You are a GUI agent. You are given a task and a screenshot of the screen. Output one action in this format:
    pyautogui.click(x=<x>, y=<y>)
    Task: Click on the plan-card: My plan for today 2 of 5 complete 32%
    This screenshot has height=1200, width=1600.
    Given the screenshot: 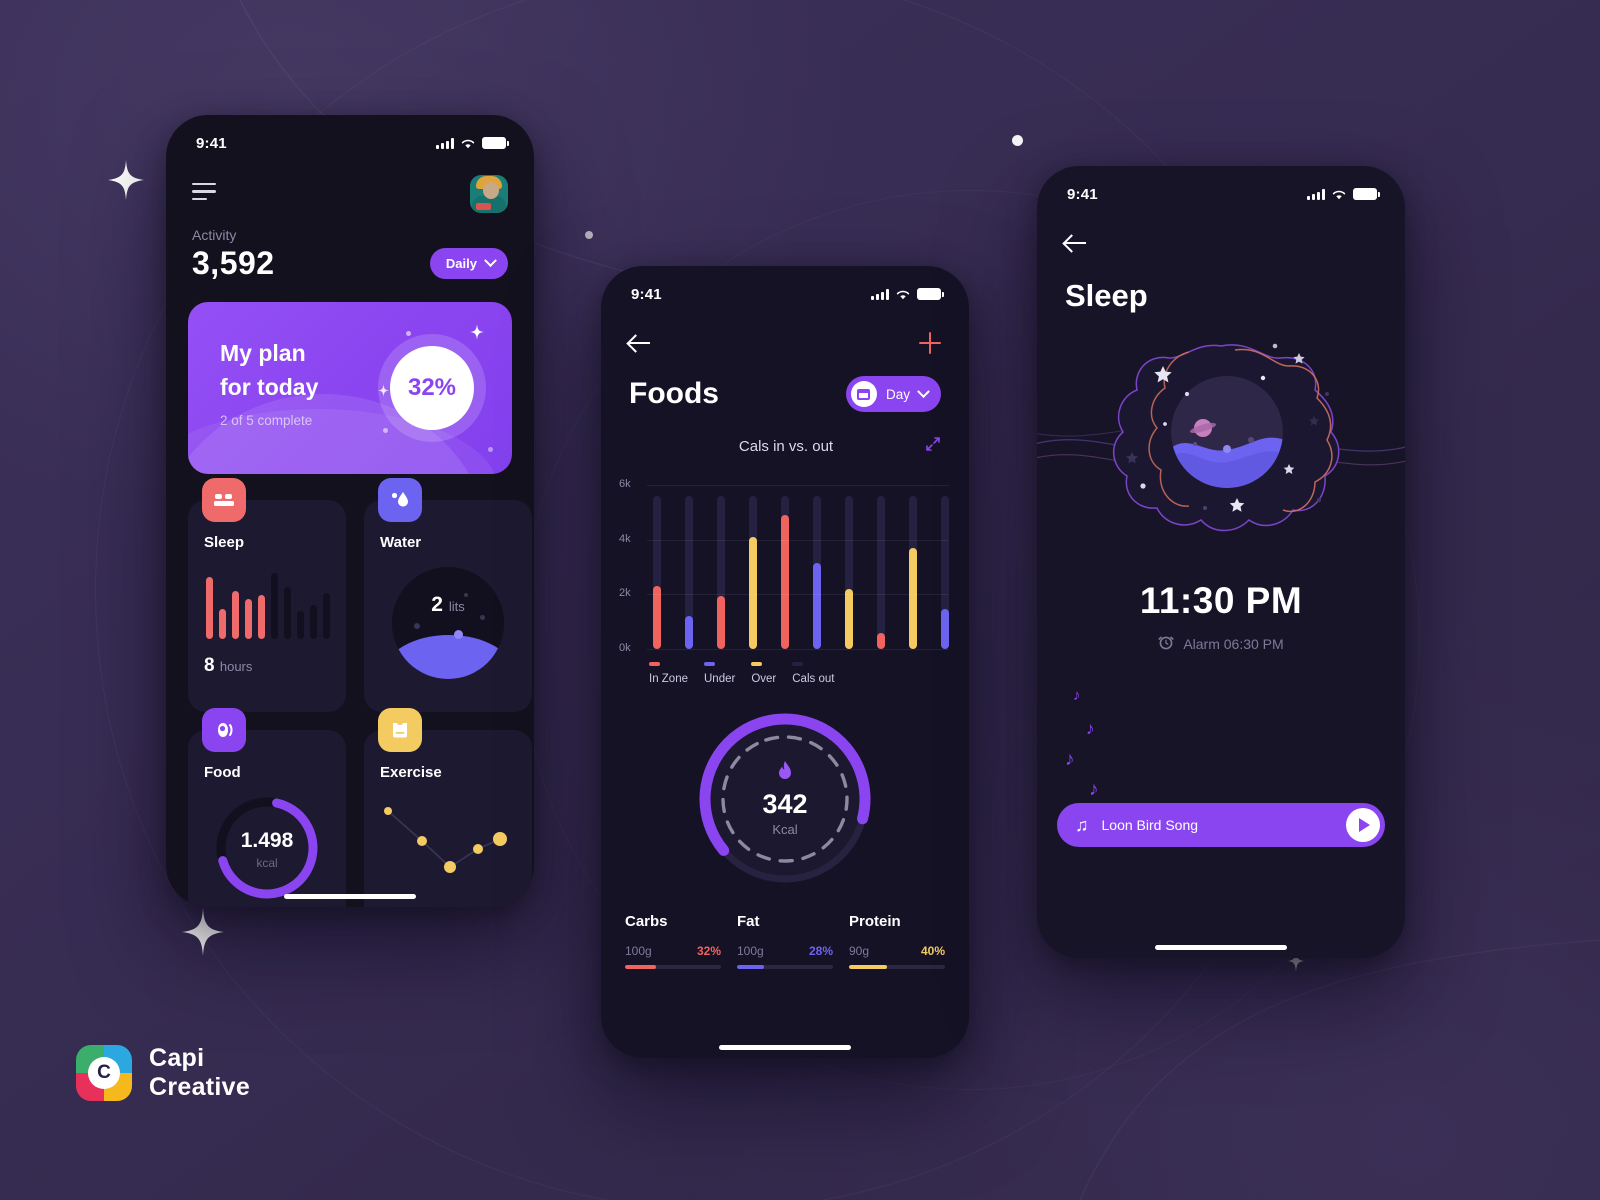 What is the action you would take?
    pyautogui.click(x=350, y=388)
    